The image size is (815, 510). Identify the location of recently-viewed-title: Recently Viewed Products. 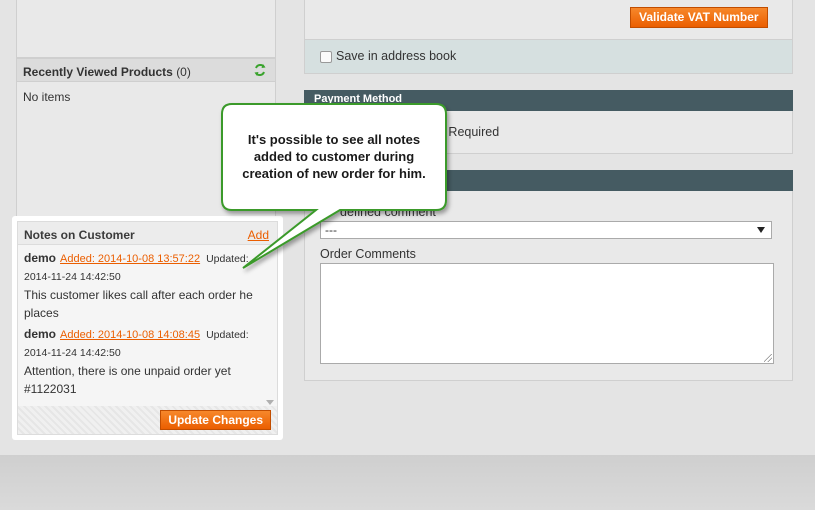
(98, 72).